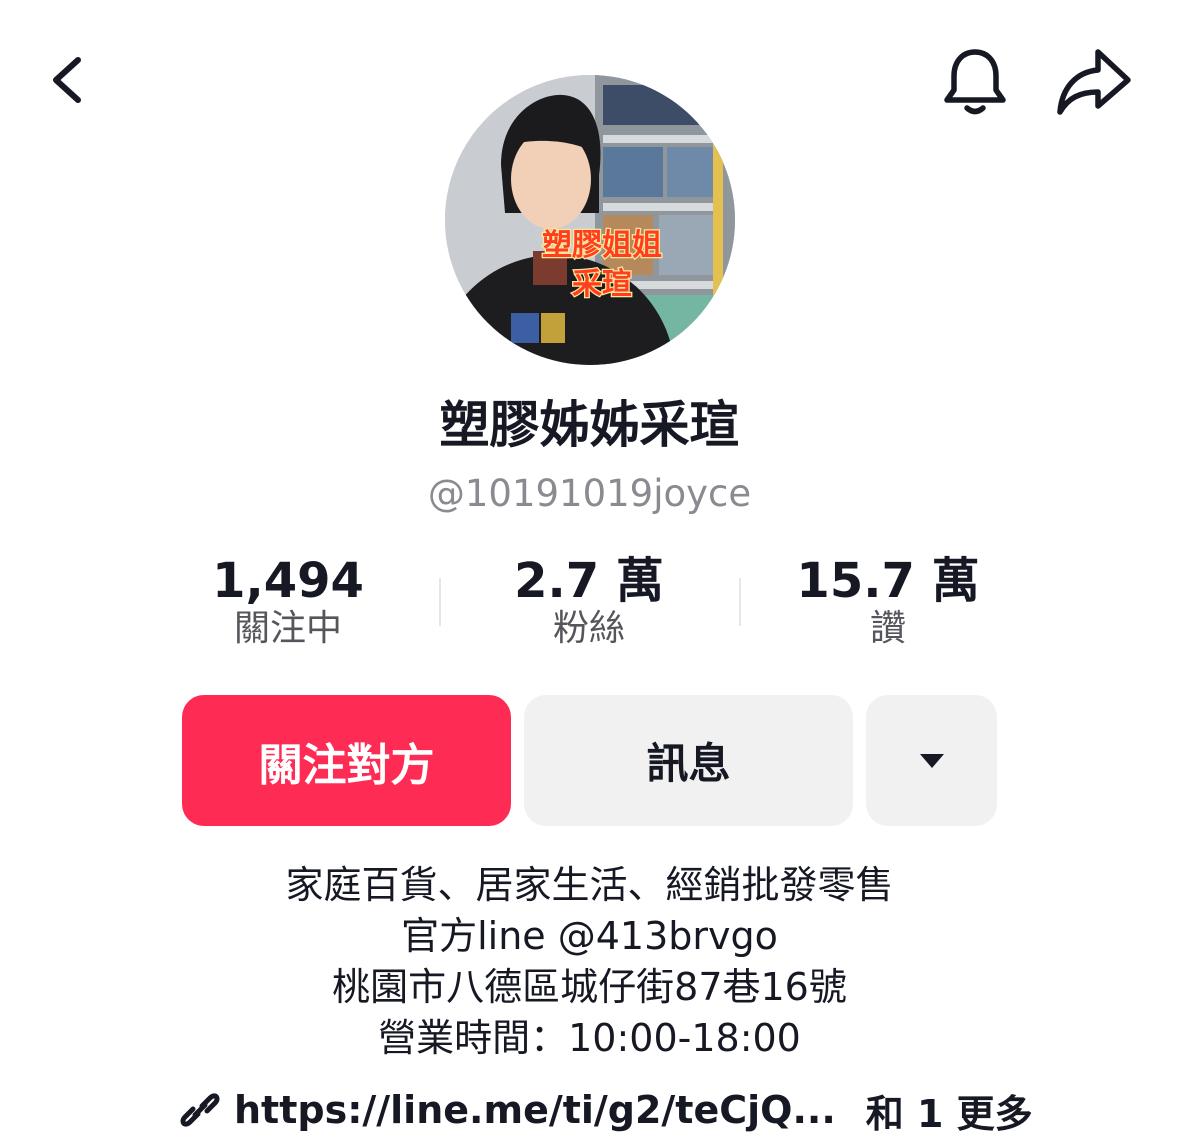 The width and height of the screenshot is (1179, 1138). What do you see at coordinates (949, 1110) in the screenshot?
I see `more-links-button: 和 1 更多` at bounding box center [949, 1110].